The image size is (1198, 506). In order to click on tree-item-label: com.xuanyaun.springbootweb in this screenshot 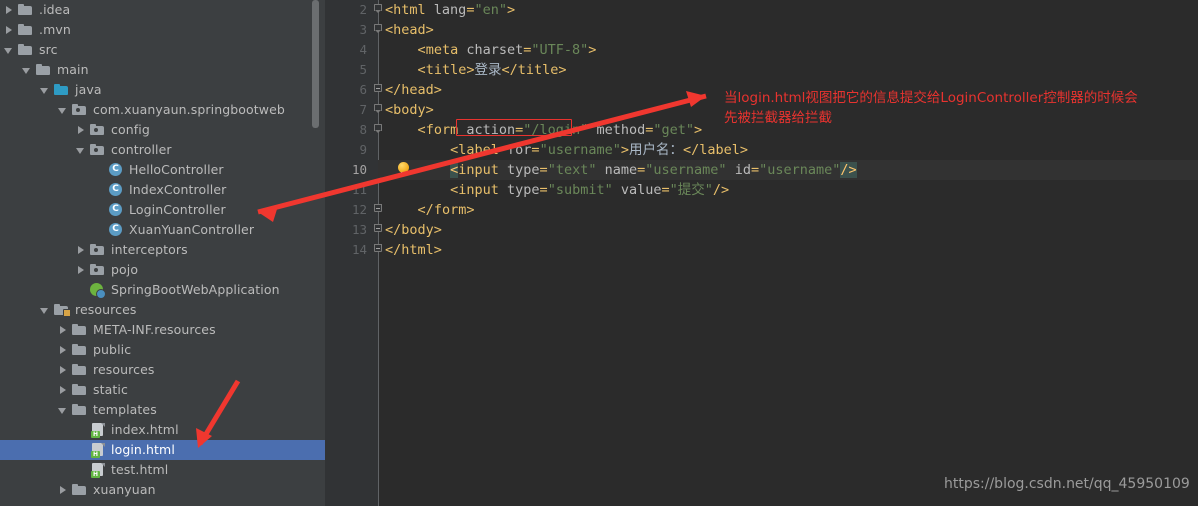, I will do `click(189, 109)`.